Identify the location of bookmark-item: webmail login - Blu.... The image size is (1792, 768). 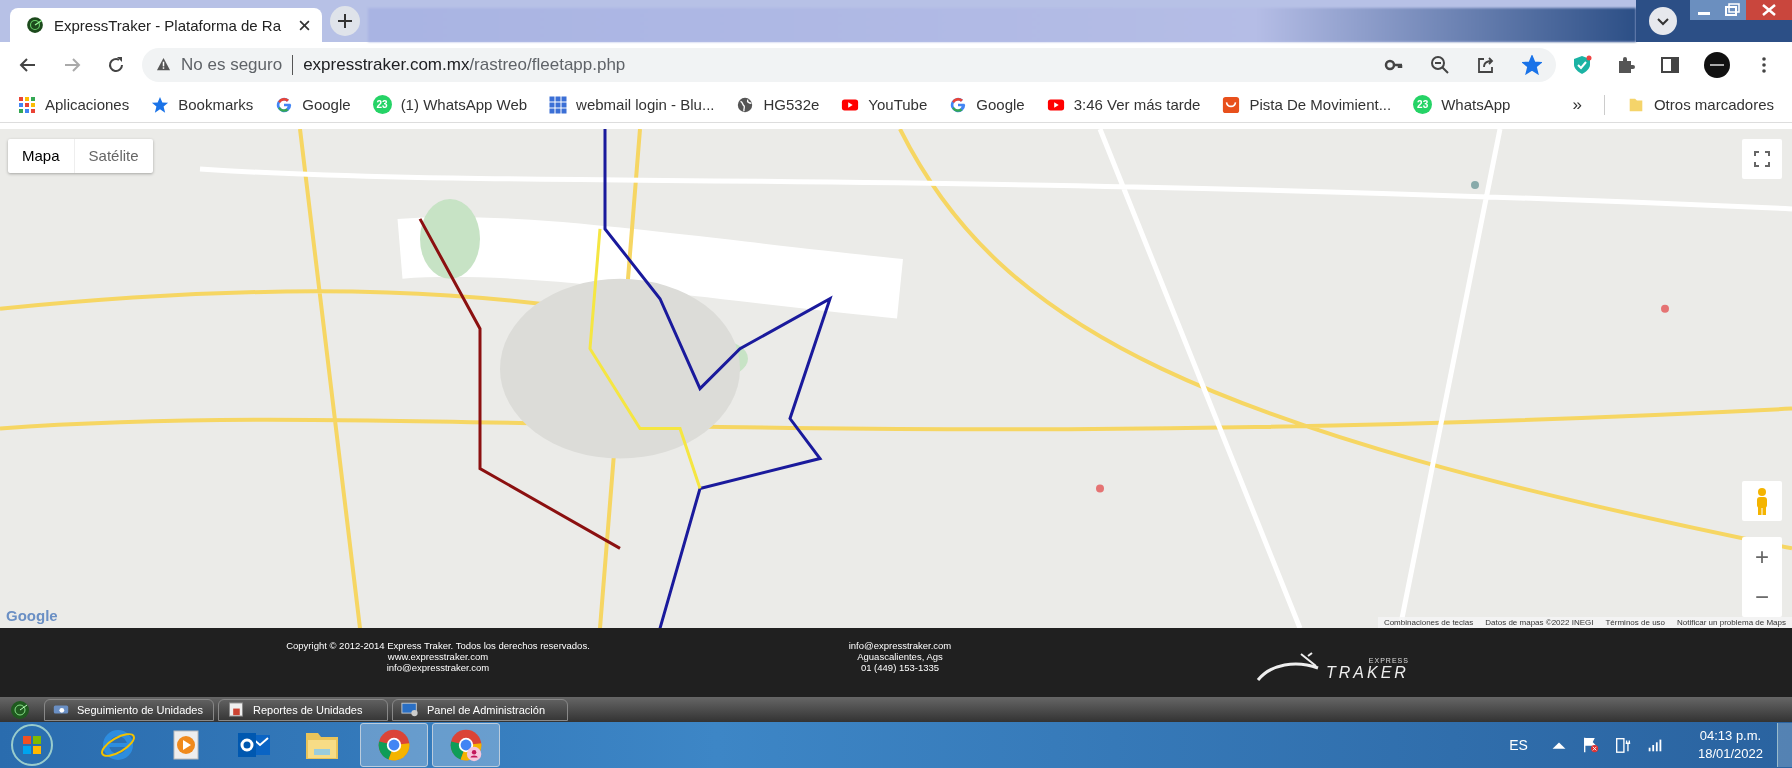
(632, 104).